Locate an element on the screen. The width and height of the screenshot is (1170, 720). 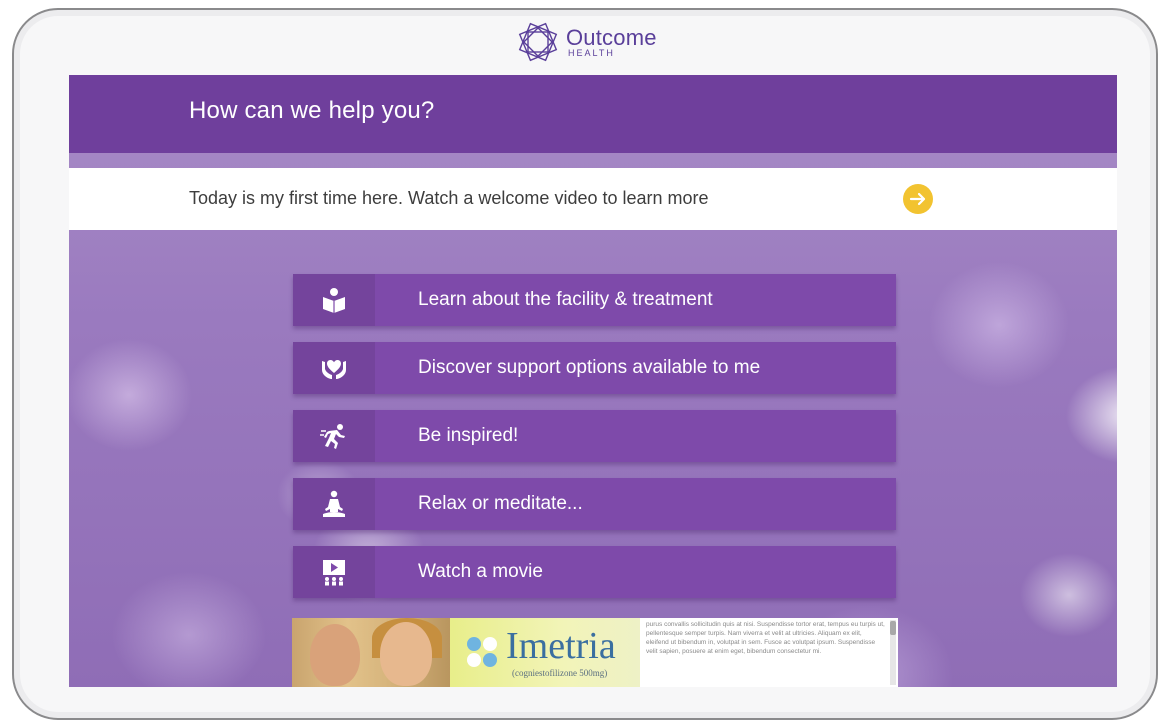
lotus-logo-icon is located at coordinates (538, 42).